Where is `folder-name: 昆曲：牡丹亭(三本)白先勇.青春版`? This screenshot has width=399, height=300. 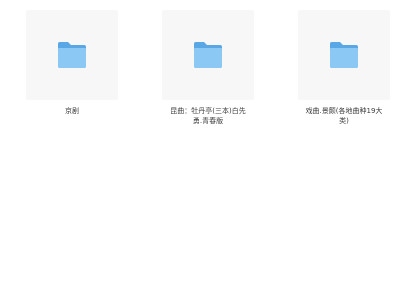 folder-name: 昆曲：牡丹亭(三本)白先勇.青春版 is located at coordinates (208, 116).